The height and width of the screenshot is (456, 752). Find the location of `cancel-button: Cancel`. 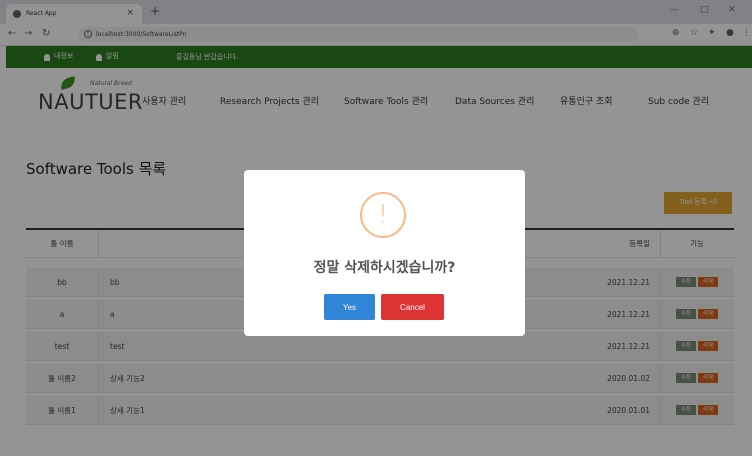

cancel-button: Cancel is located at coordinates (412, 307).